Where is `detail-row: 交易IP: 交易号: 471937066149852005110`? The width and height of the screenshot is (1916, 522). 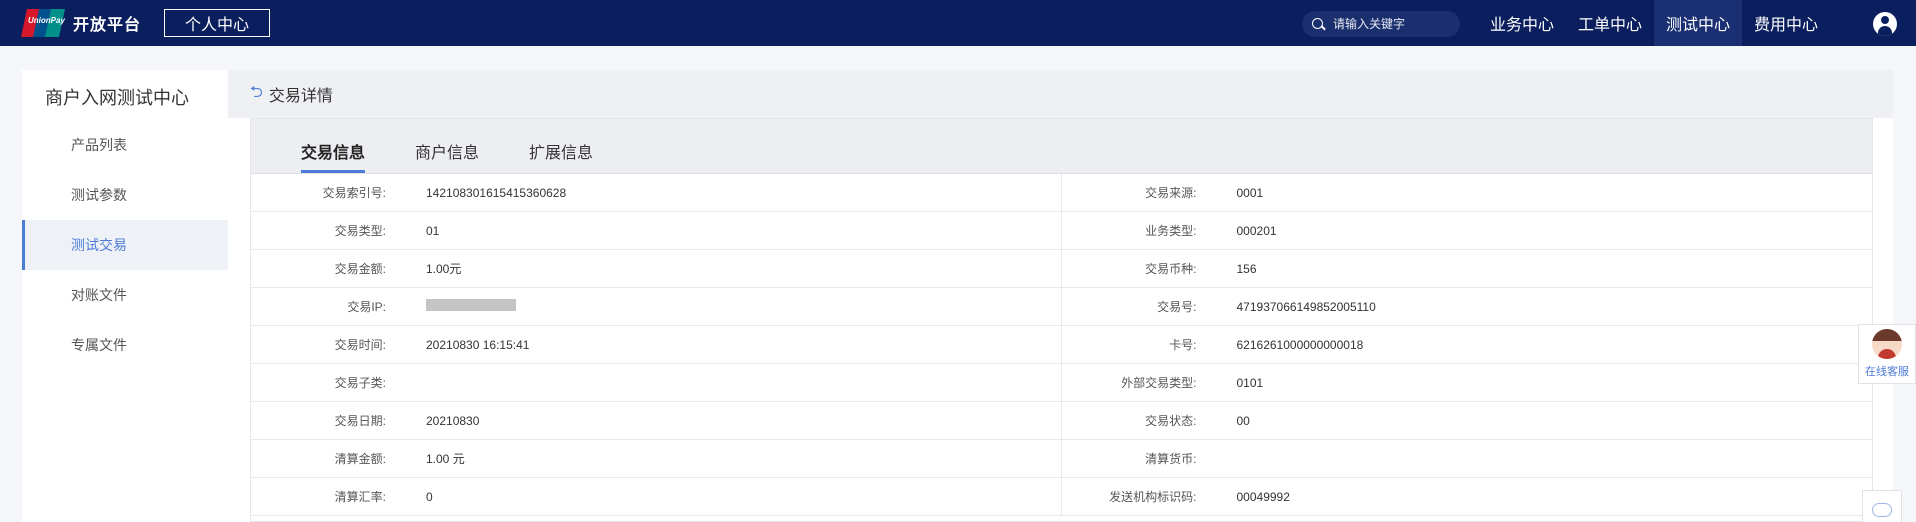
detail-row: 交易IP: 交易号: 471937066149852005110 is located at coordinates (1061, 307).